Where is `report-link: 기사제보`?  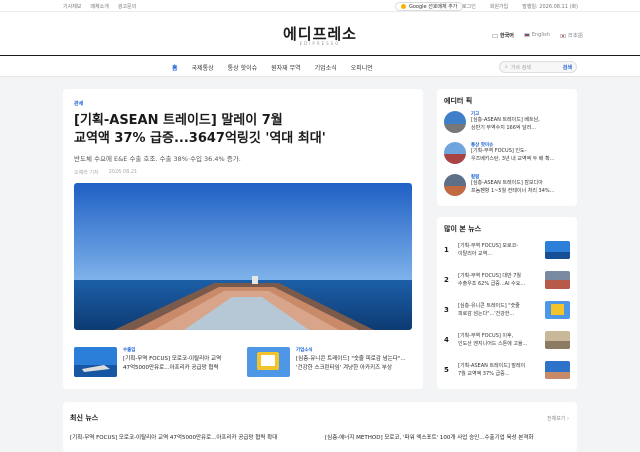
report-link: 기사제보 is located at coordinates (72, 6).